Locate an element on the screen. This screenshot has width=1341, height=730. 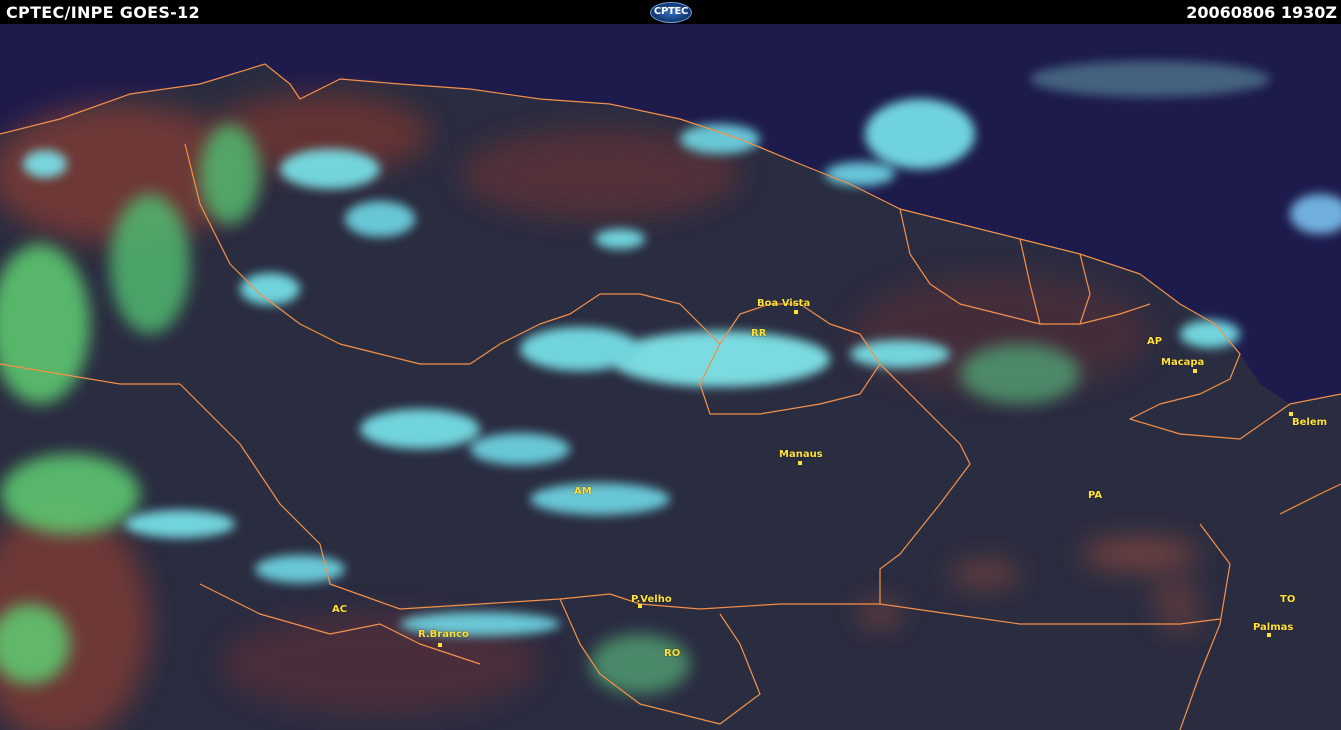
image-header: CPTEC/INPE GOES-12 CPTEC 20060806 1930Z is located at coordinates (670, 12).